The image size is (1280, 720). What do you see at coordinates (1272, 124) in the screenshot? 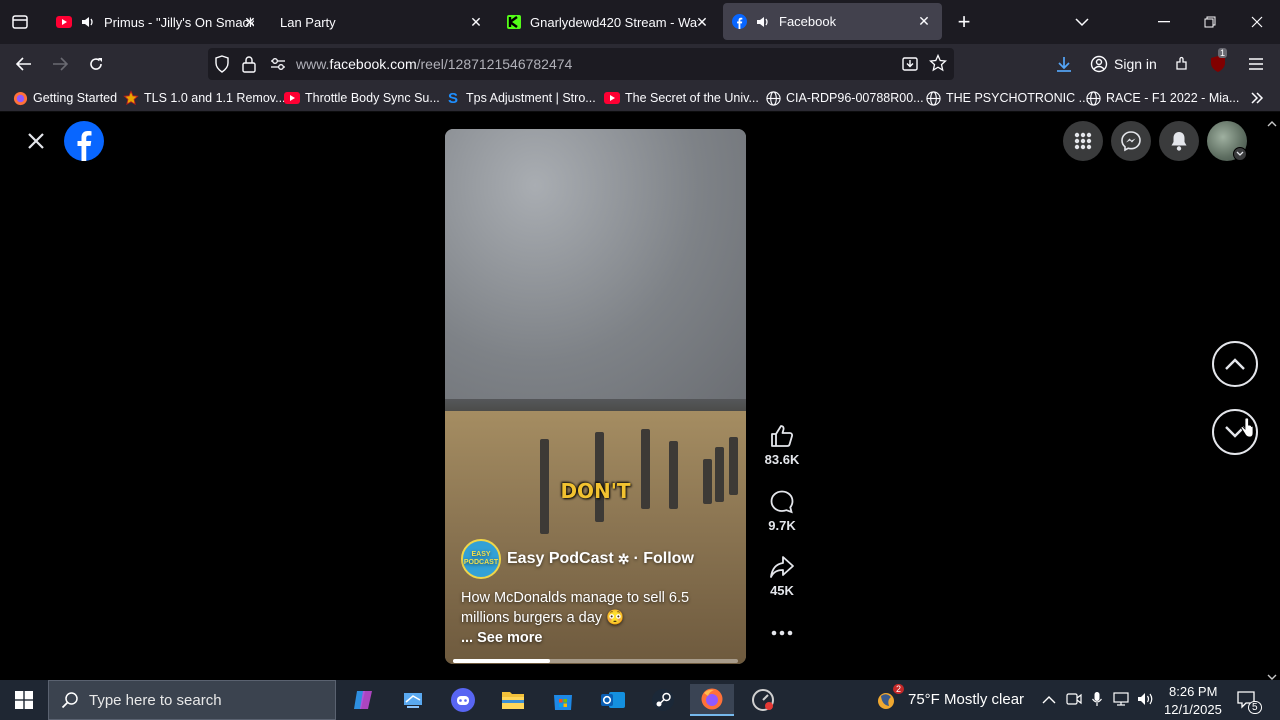
I see `scroll-up-icon` at bounding box center [1272, 124].